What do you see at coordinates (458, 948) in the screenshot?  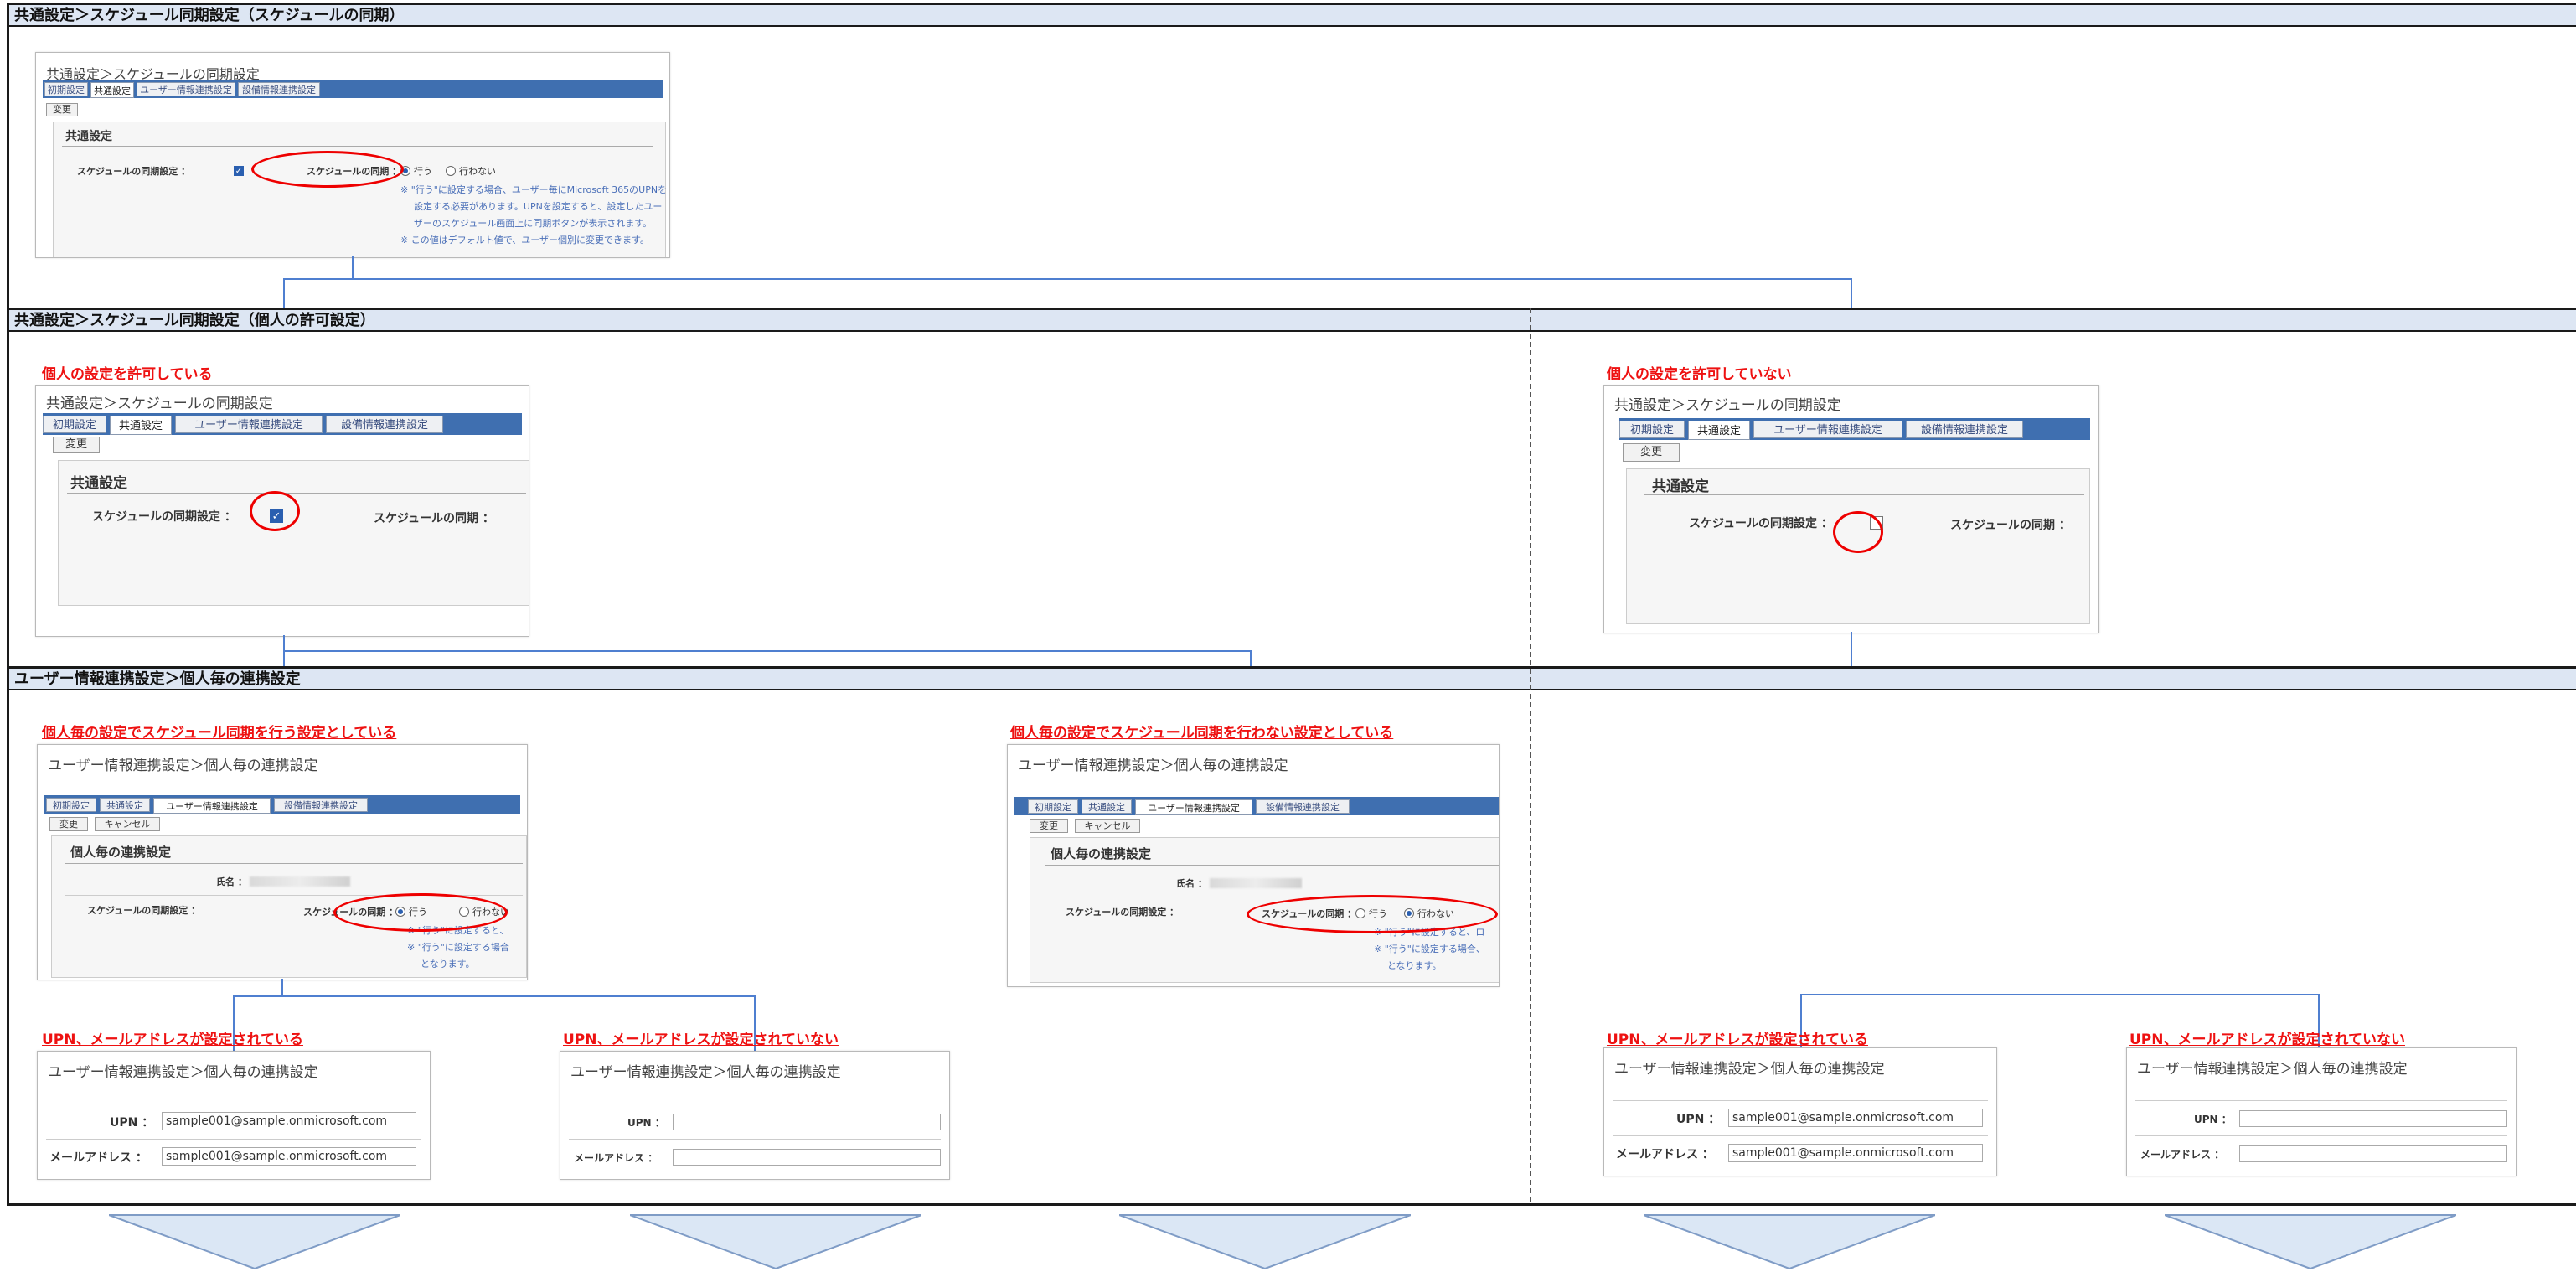 I see `note-line-2: ※ "行う"に設定する場合` at bounding box center [458, 948].